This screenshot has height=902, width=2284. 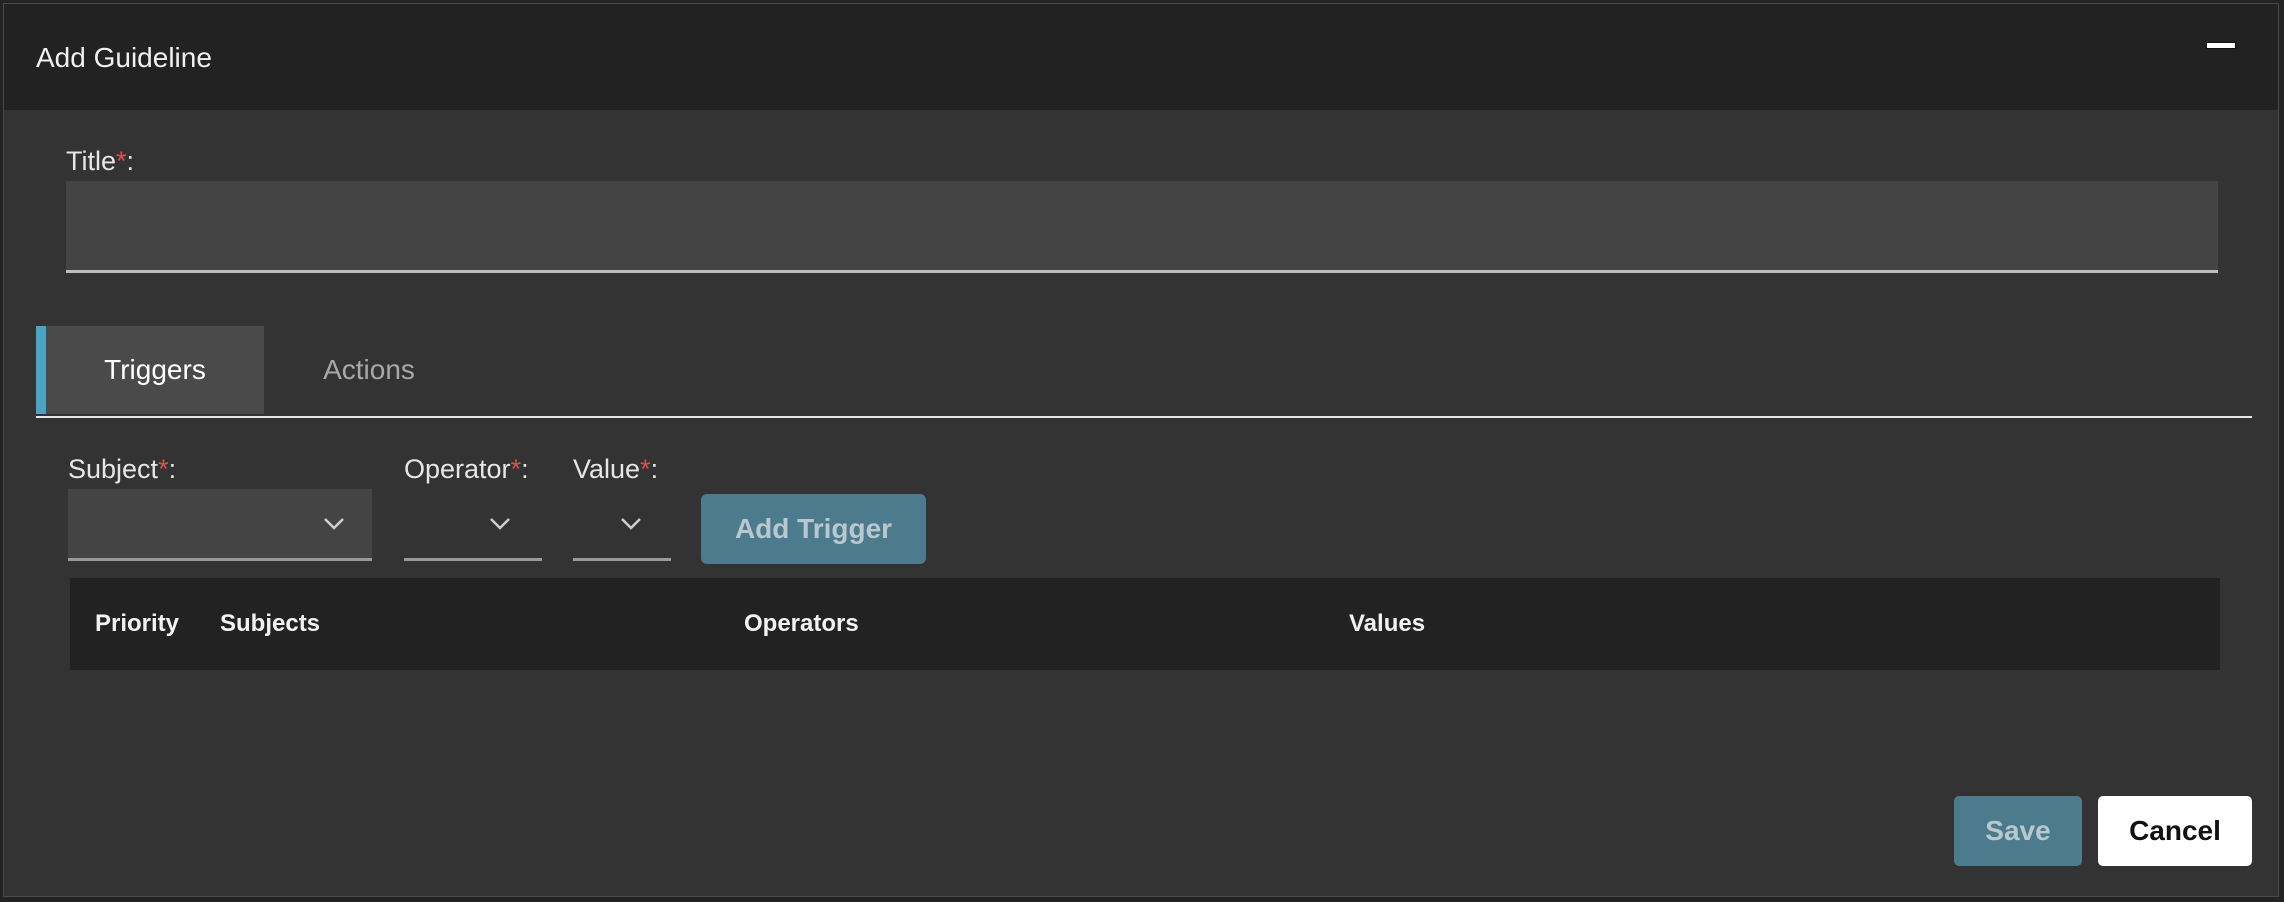 I want to click on dialog-title: Add Guideline, so click(x=124, y=57).